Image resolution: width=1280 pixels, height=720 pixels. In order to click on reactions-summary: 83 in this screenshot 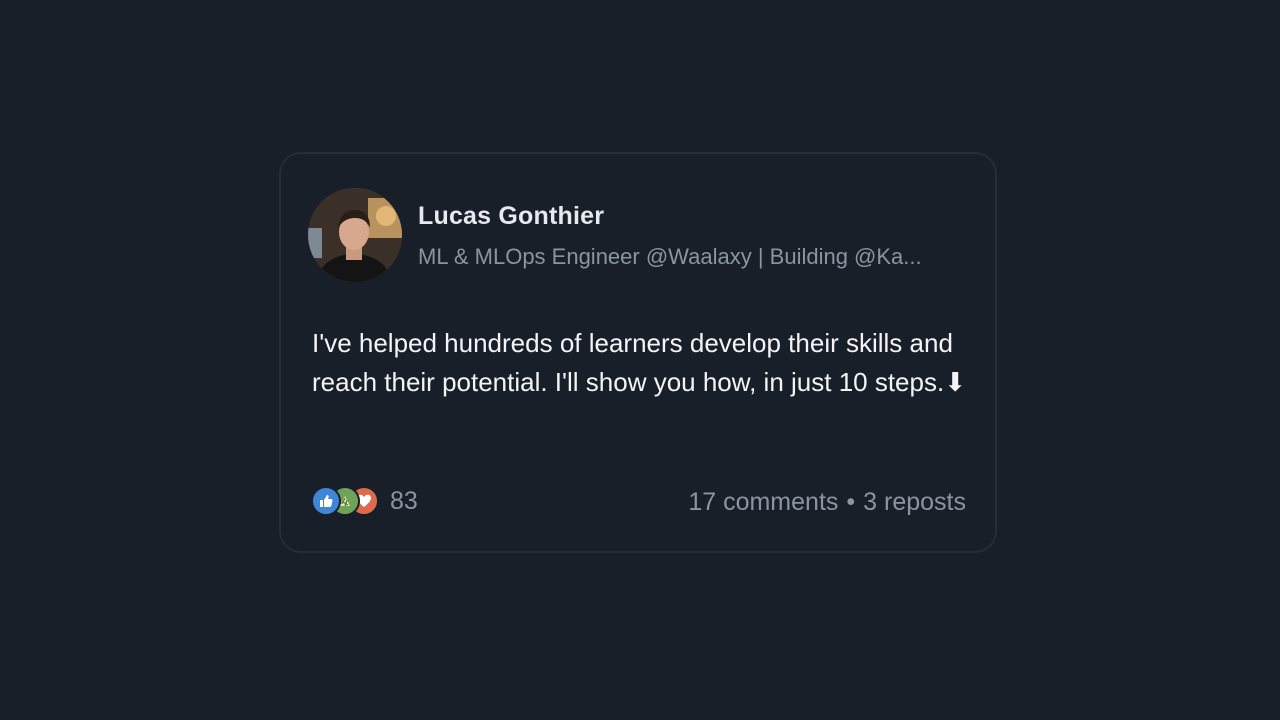, I will do `click(364, 501)`.